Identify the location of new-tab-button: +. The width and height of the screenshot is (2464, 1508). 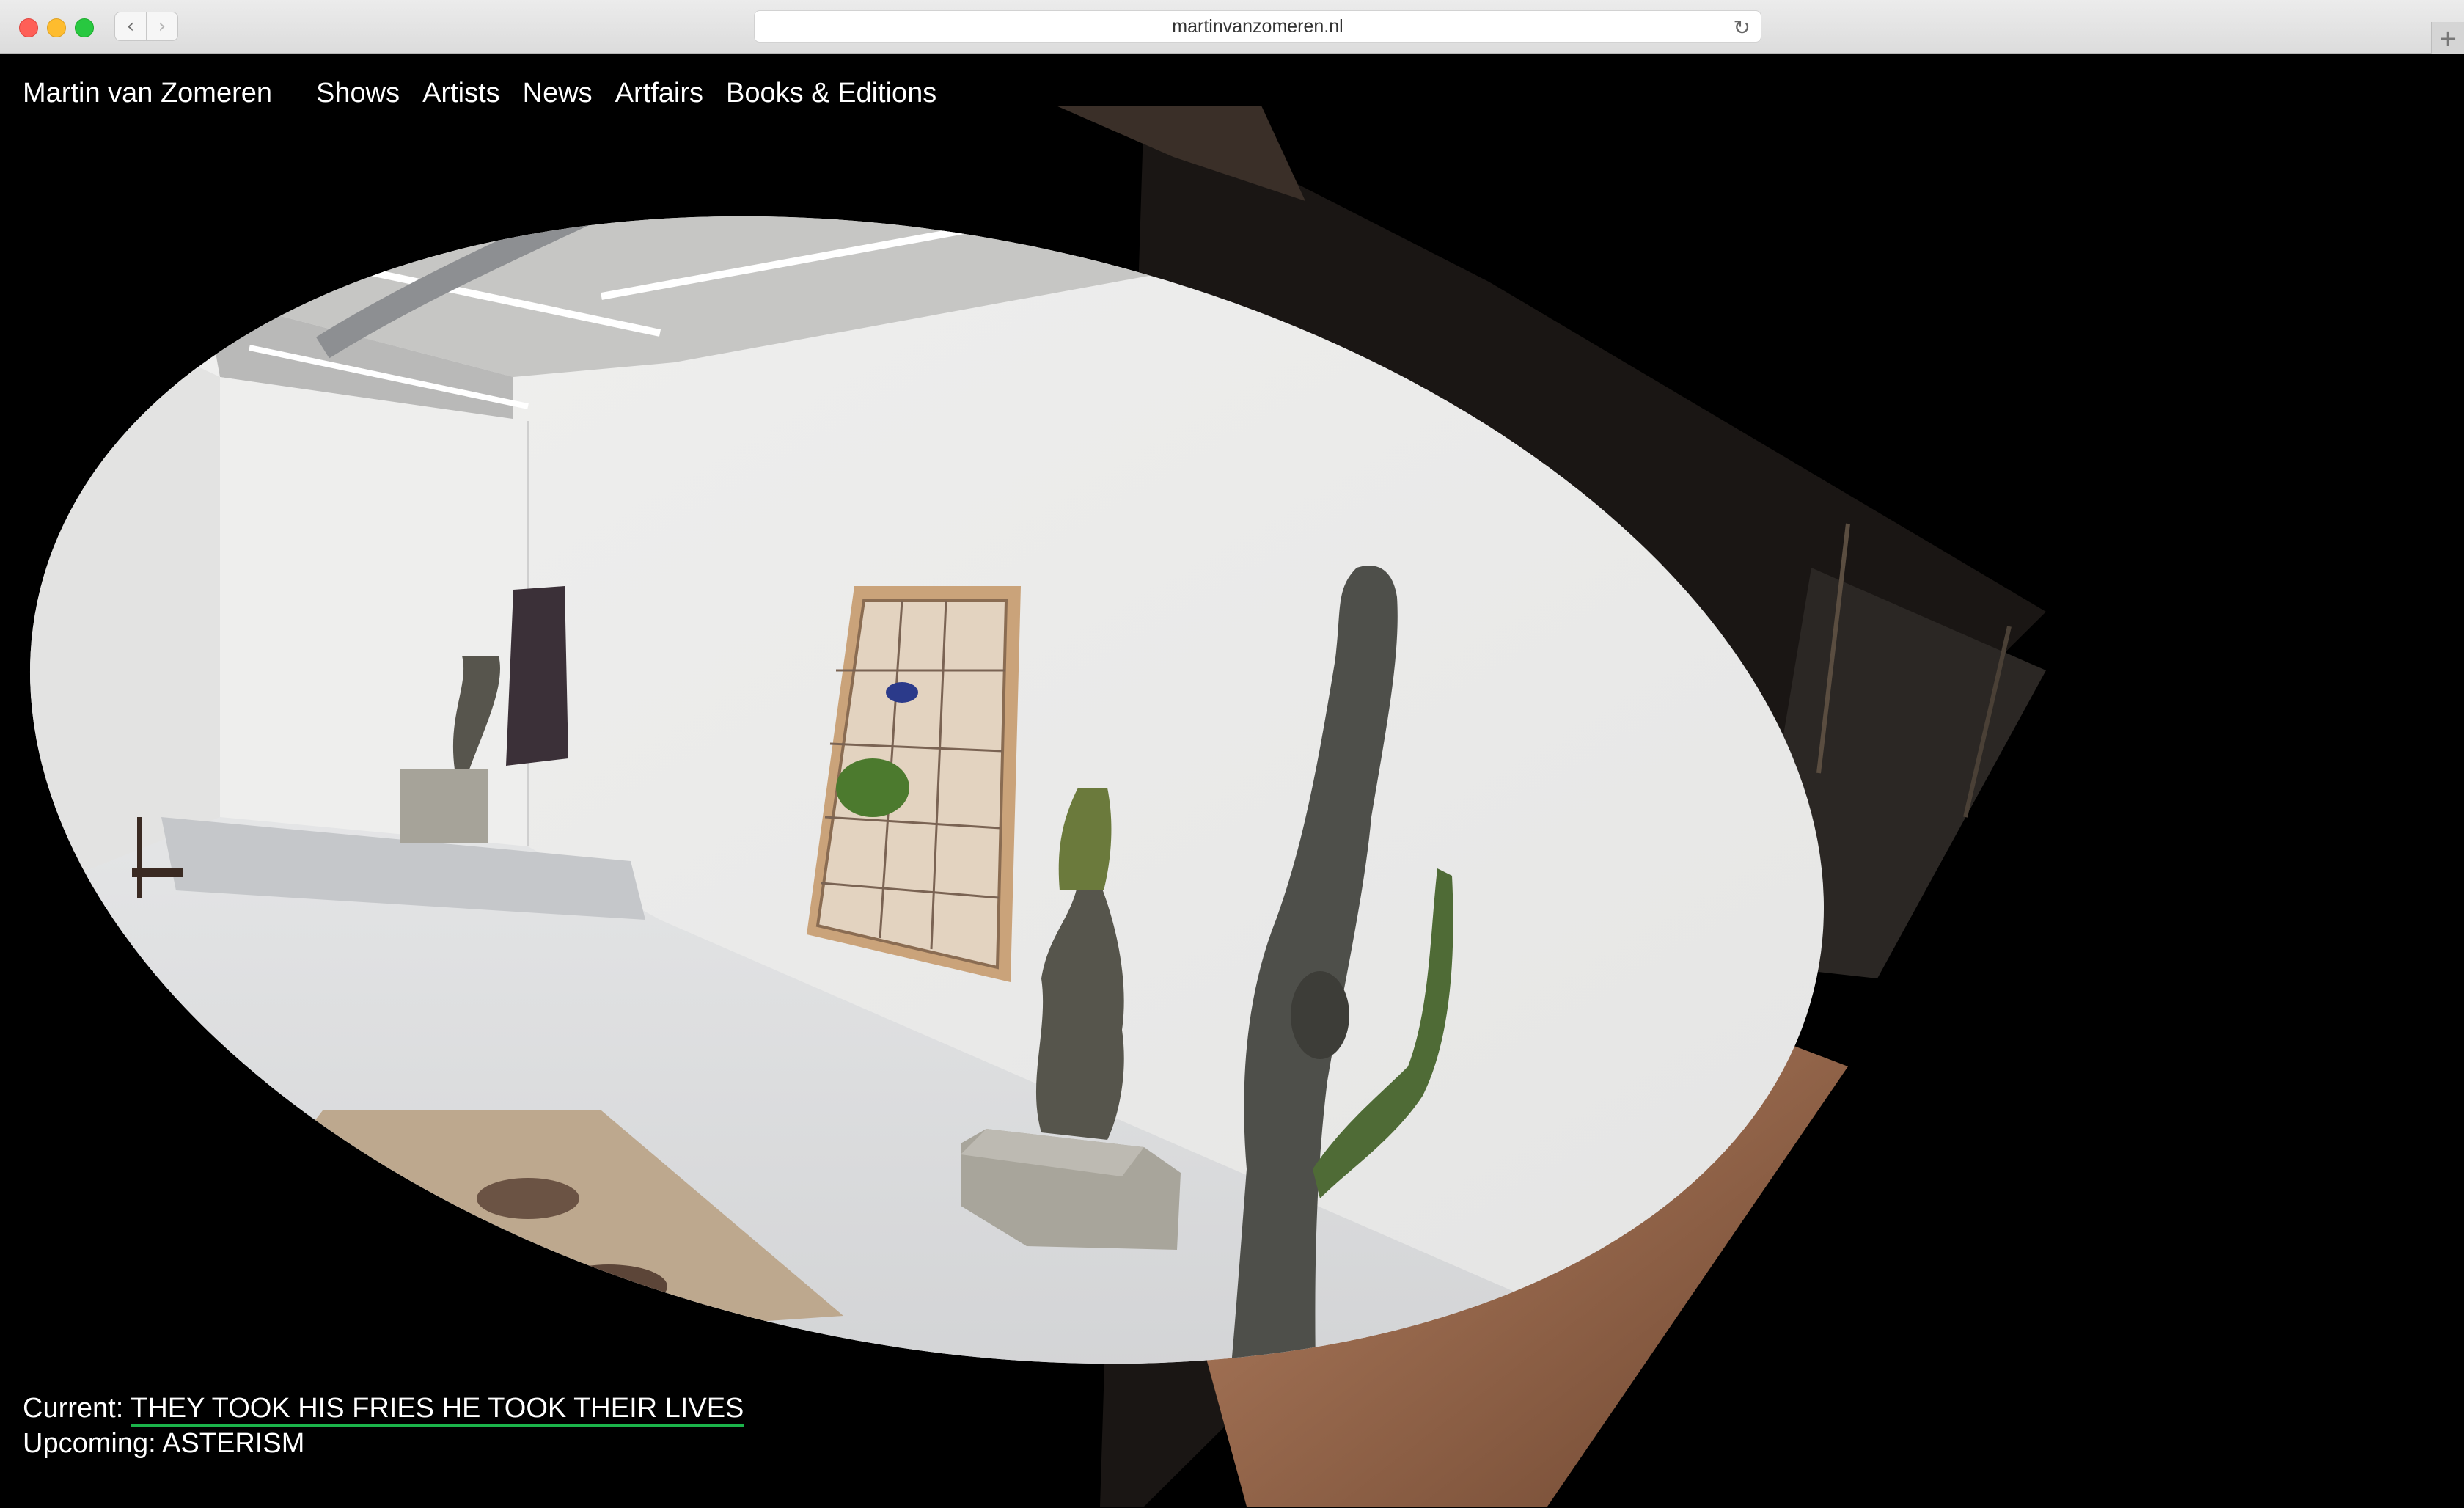
(2447, 38).